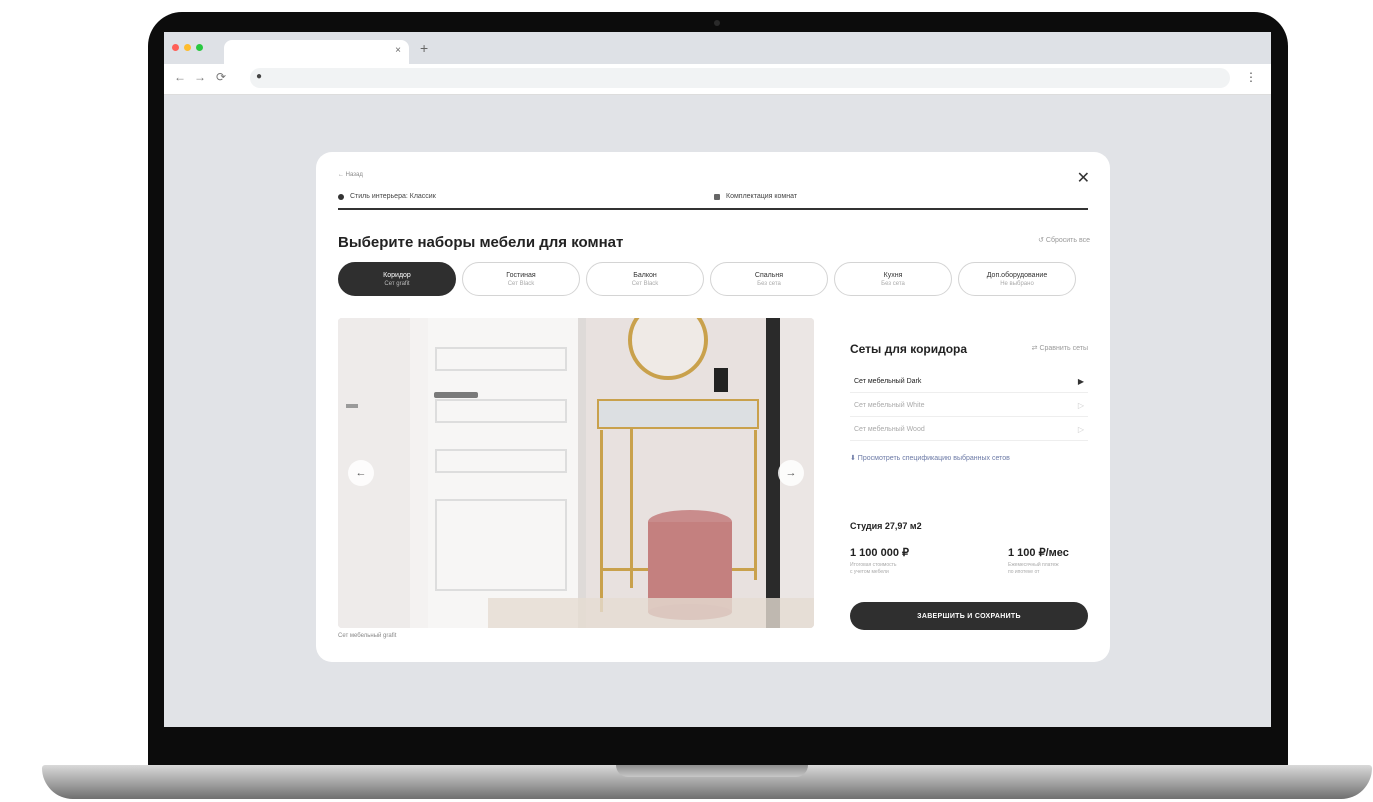 Image resolution: width=1373 pixels, height=802 pixels. Describe the element at coordinates (1017, 275) in the screenshot. I see `room-name: Доп.оборудование` at that location.